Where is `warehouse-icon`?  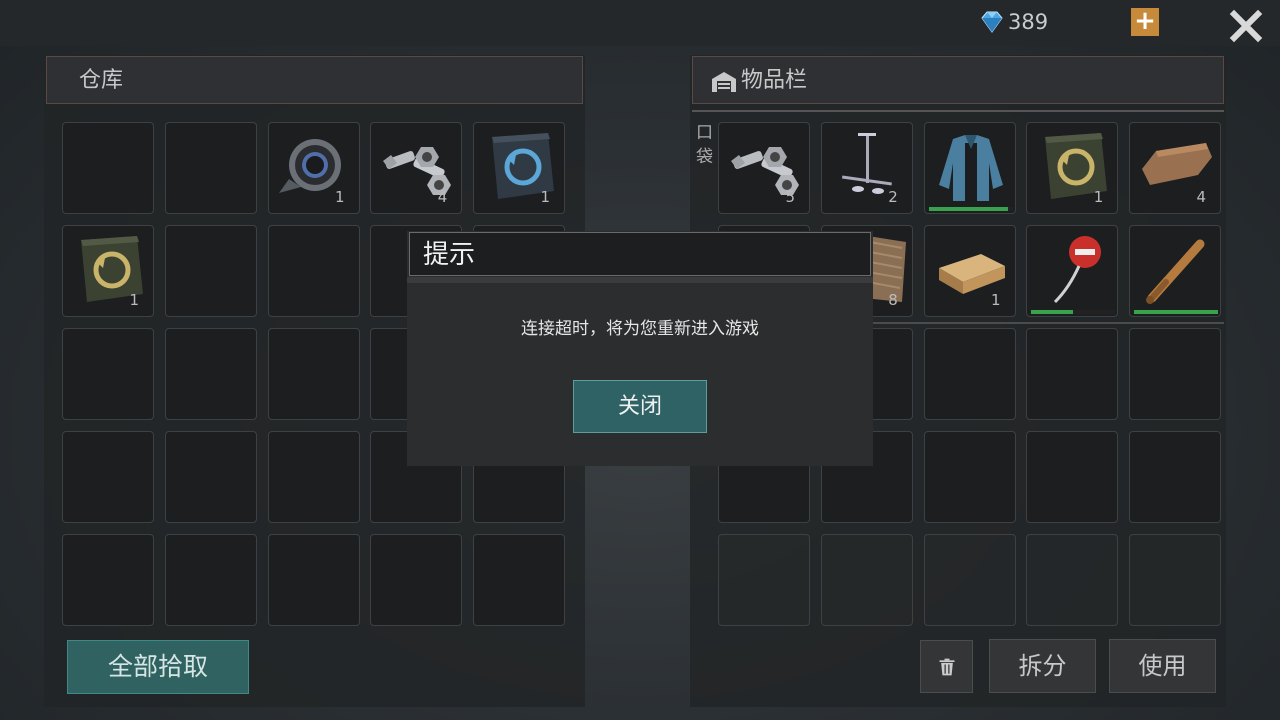
warehouse-icon is located at coordinates (724, 82).